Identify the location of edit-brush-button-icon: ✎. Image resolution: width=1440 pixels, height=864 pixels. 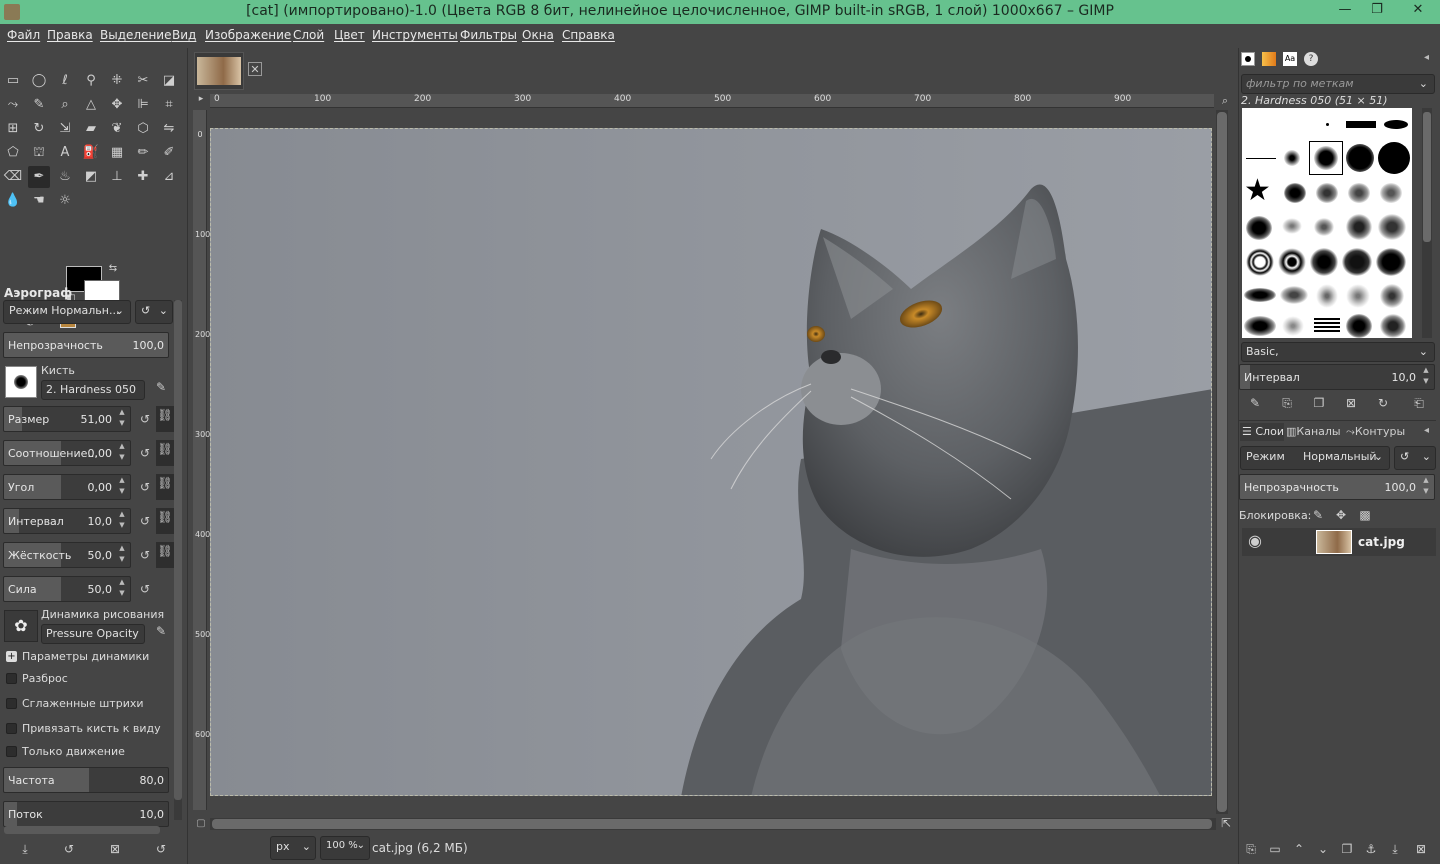
(1255, 403).